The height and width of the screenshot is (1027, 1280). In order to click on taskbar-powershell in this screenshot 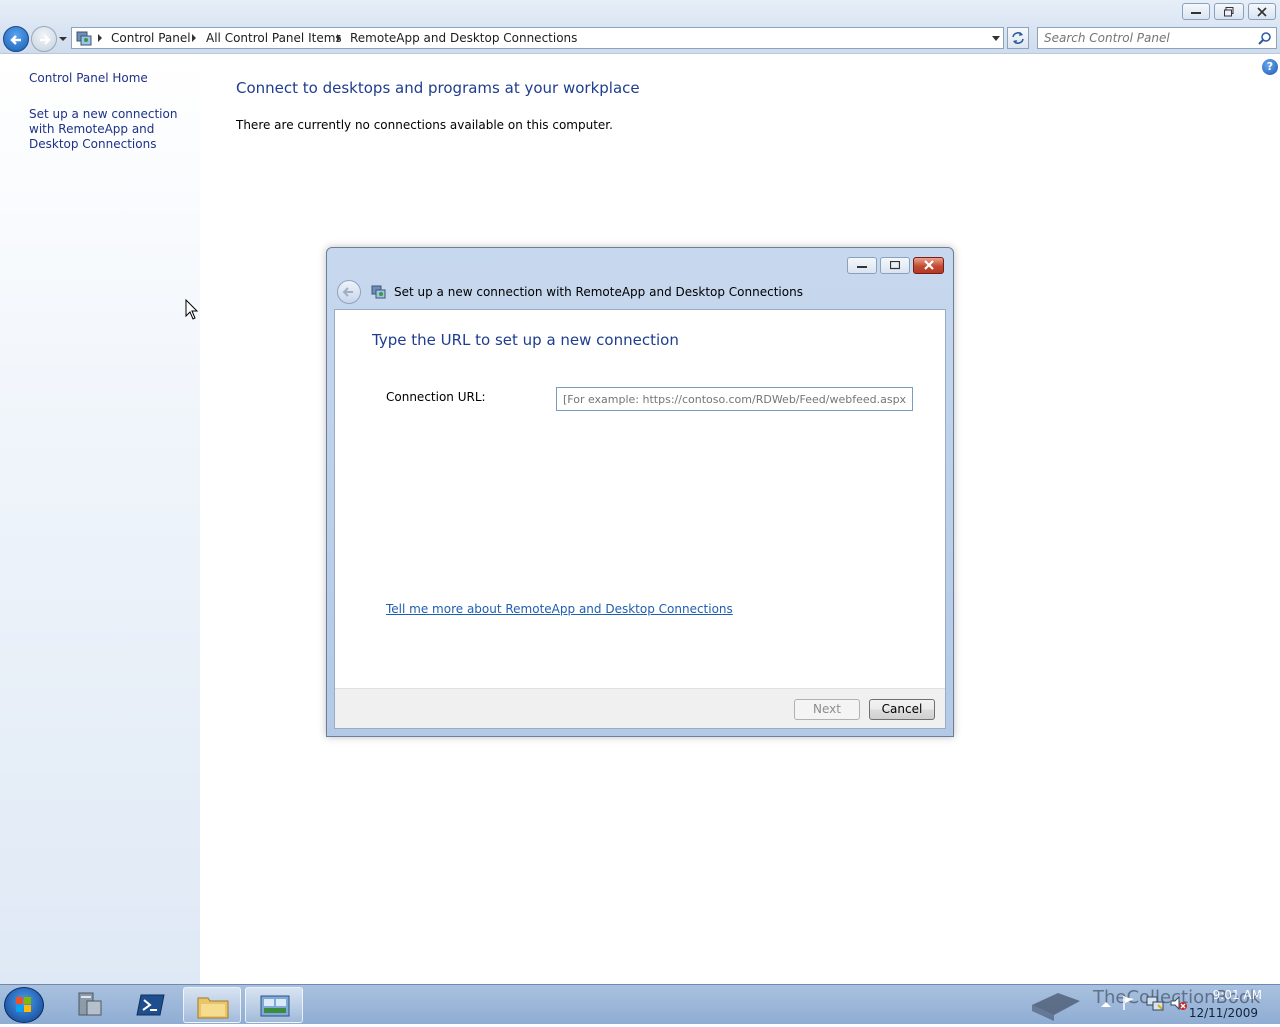, I will do `click(151, 1005)`.